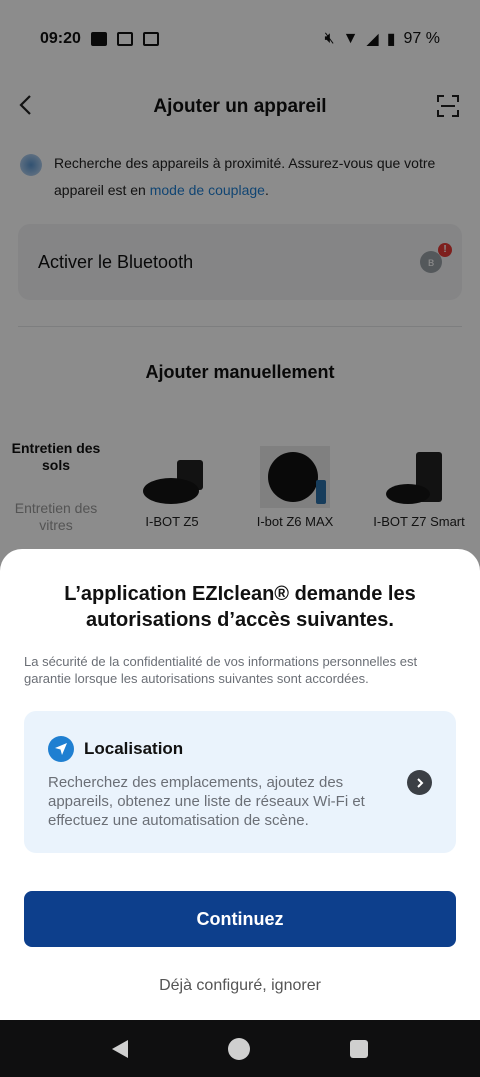  Describe the element at coordinates (240, 919) in the screenshot. I see `continue-button: Continuez` at that location.